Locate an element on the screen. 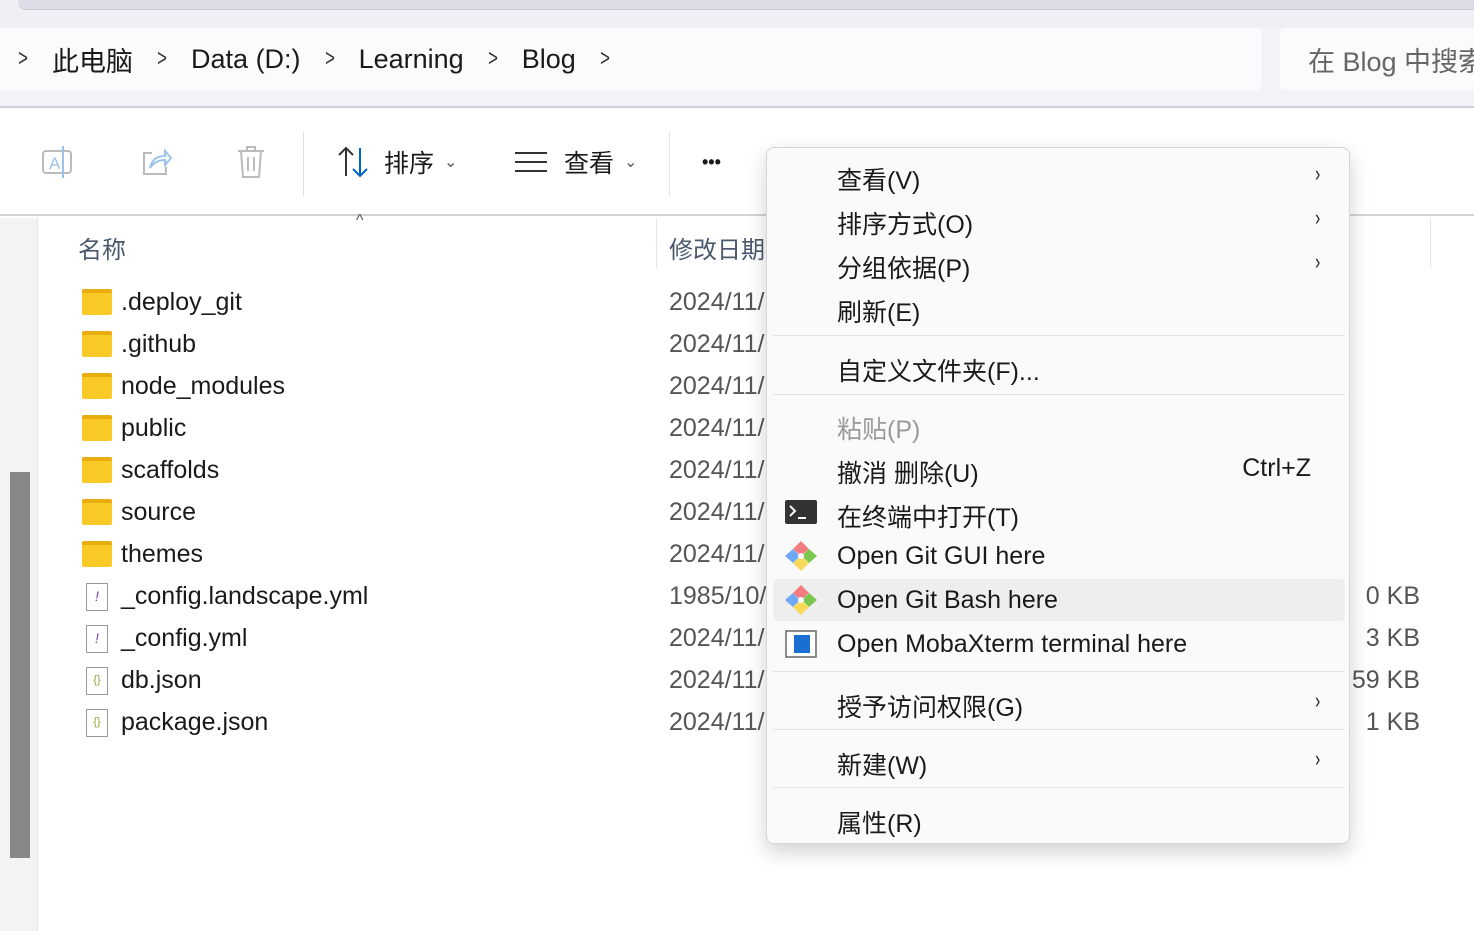  file-name: _config.landscape.yml is located at coordinates (245, 596).